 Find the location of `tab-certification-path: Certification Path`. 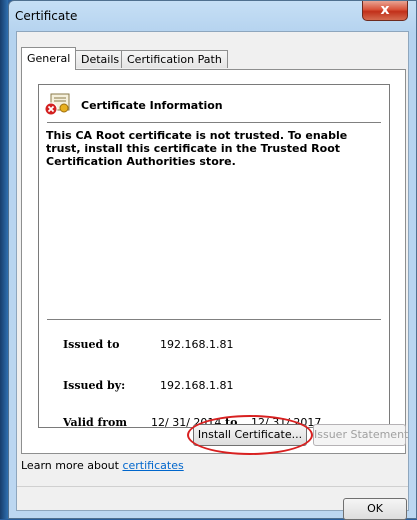

tab-certification-path: Certification Path is located at coordinates (174, 59).